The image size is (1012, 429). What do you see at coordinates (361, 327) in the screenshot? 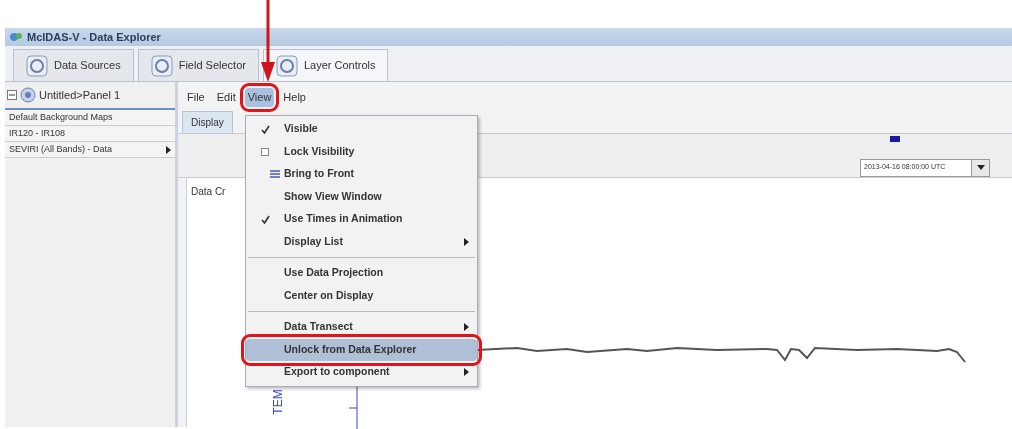
I see `menu-item: Data Transect` at bounding box center [361, 327].